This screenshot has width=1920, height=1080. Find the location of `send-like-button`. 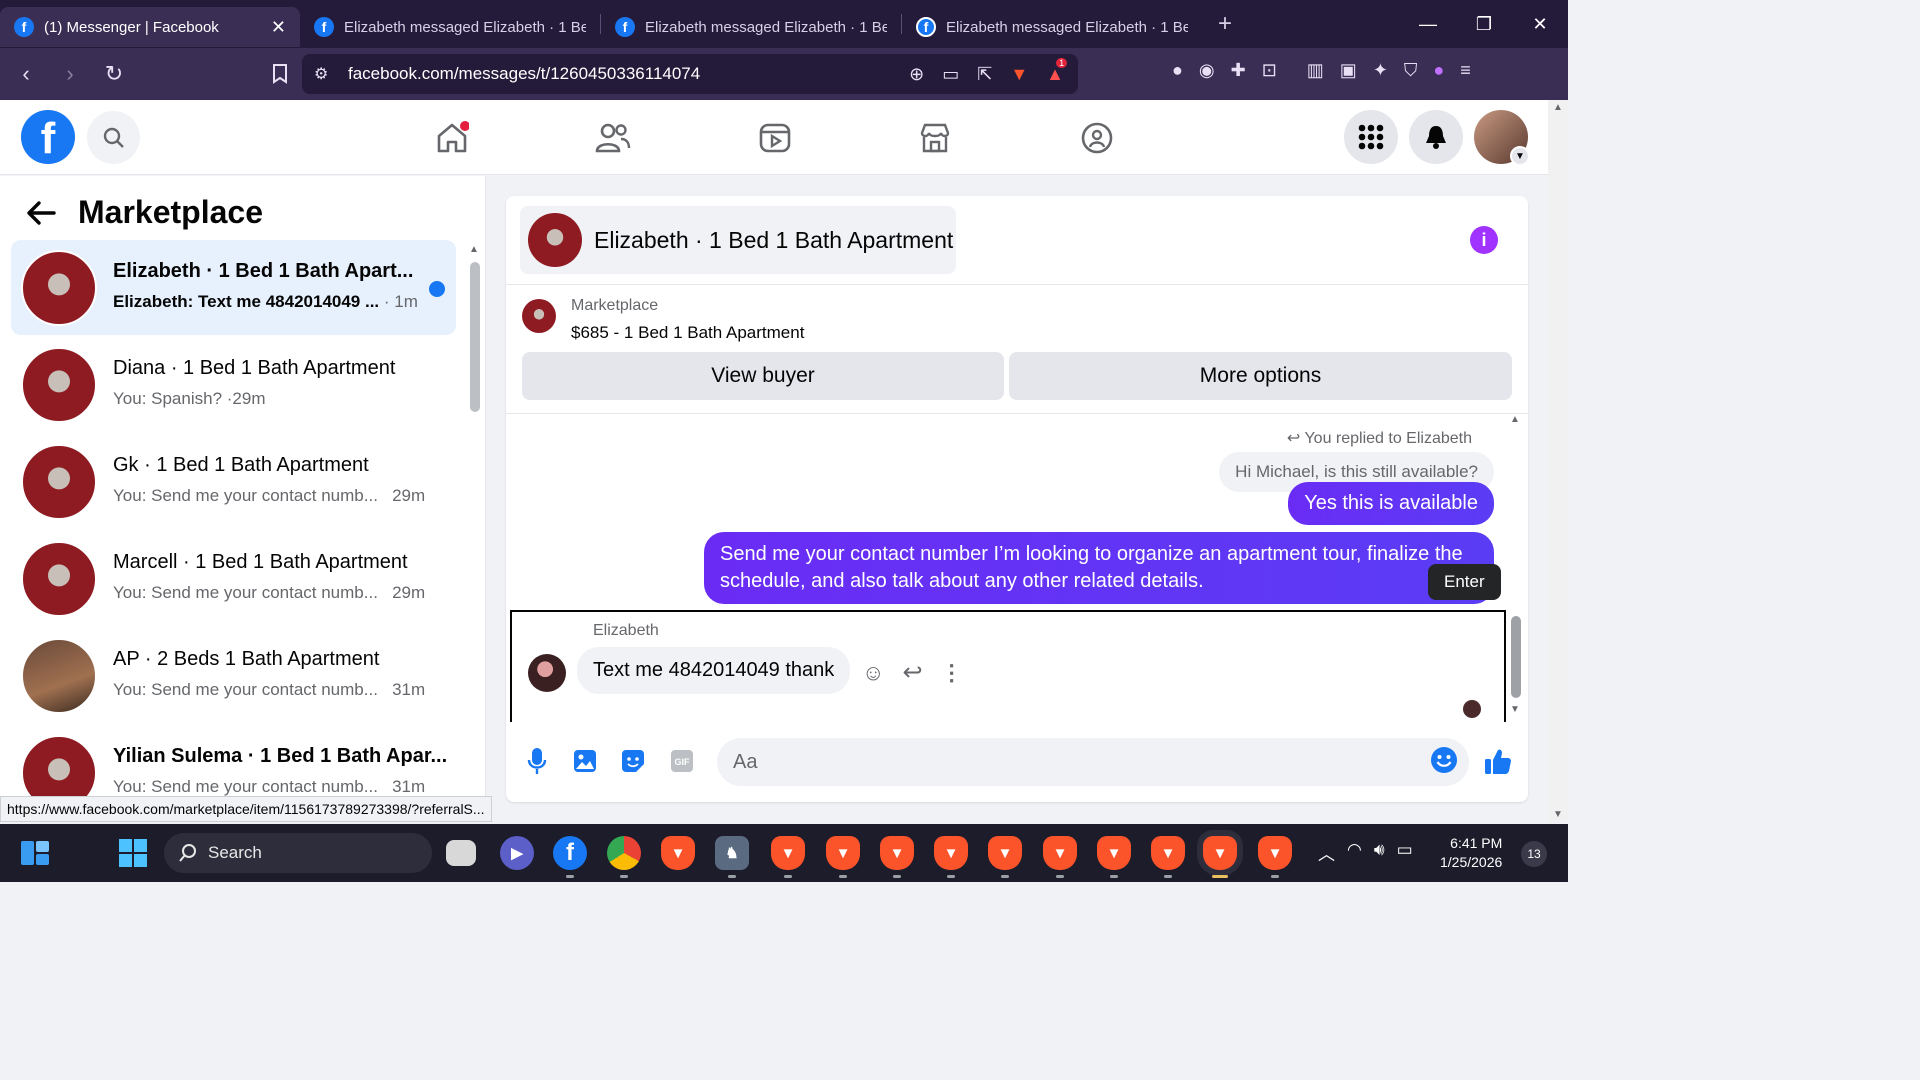

send-like-button is located at coordinates (1498, 761).